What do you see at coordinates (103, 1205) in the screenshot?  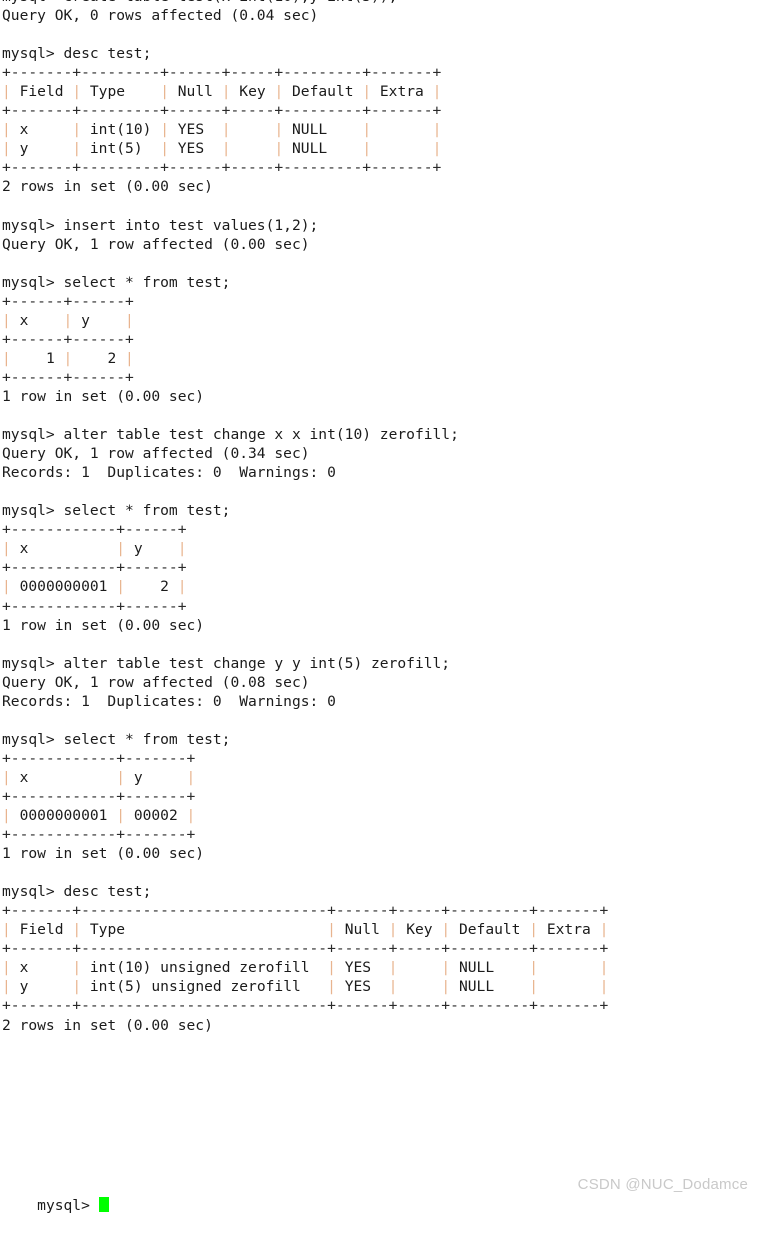 I see `text-cursor` at bounding box center [103, 1205].